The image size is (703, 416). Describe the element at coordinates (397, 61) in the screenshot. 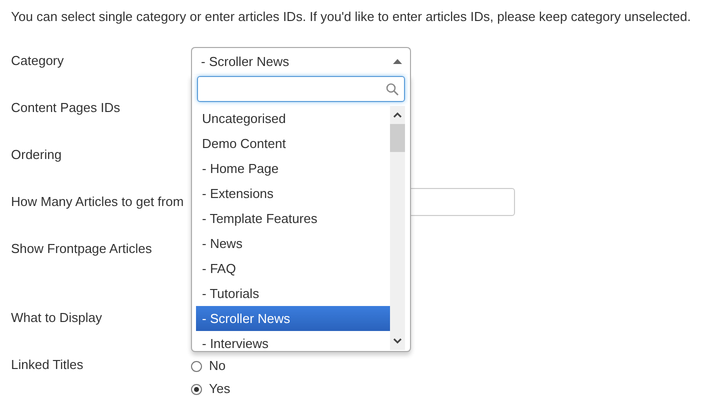

I see `caret-icon` at that location.